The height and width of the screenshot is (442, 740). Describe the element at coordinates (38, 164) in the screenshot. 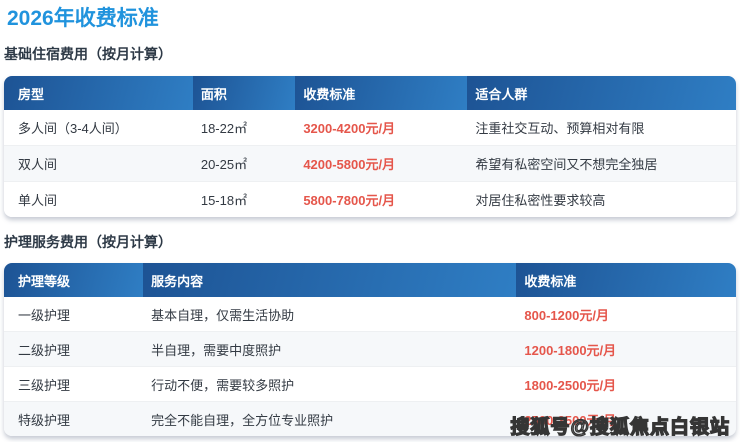

I see `cell-room-type: 双人间` at that location.